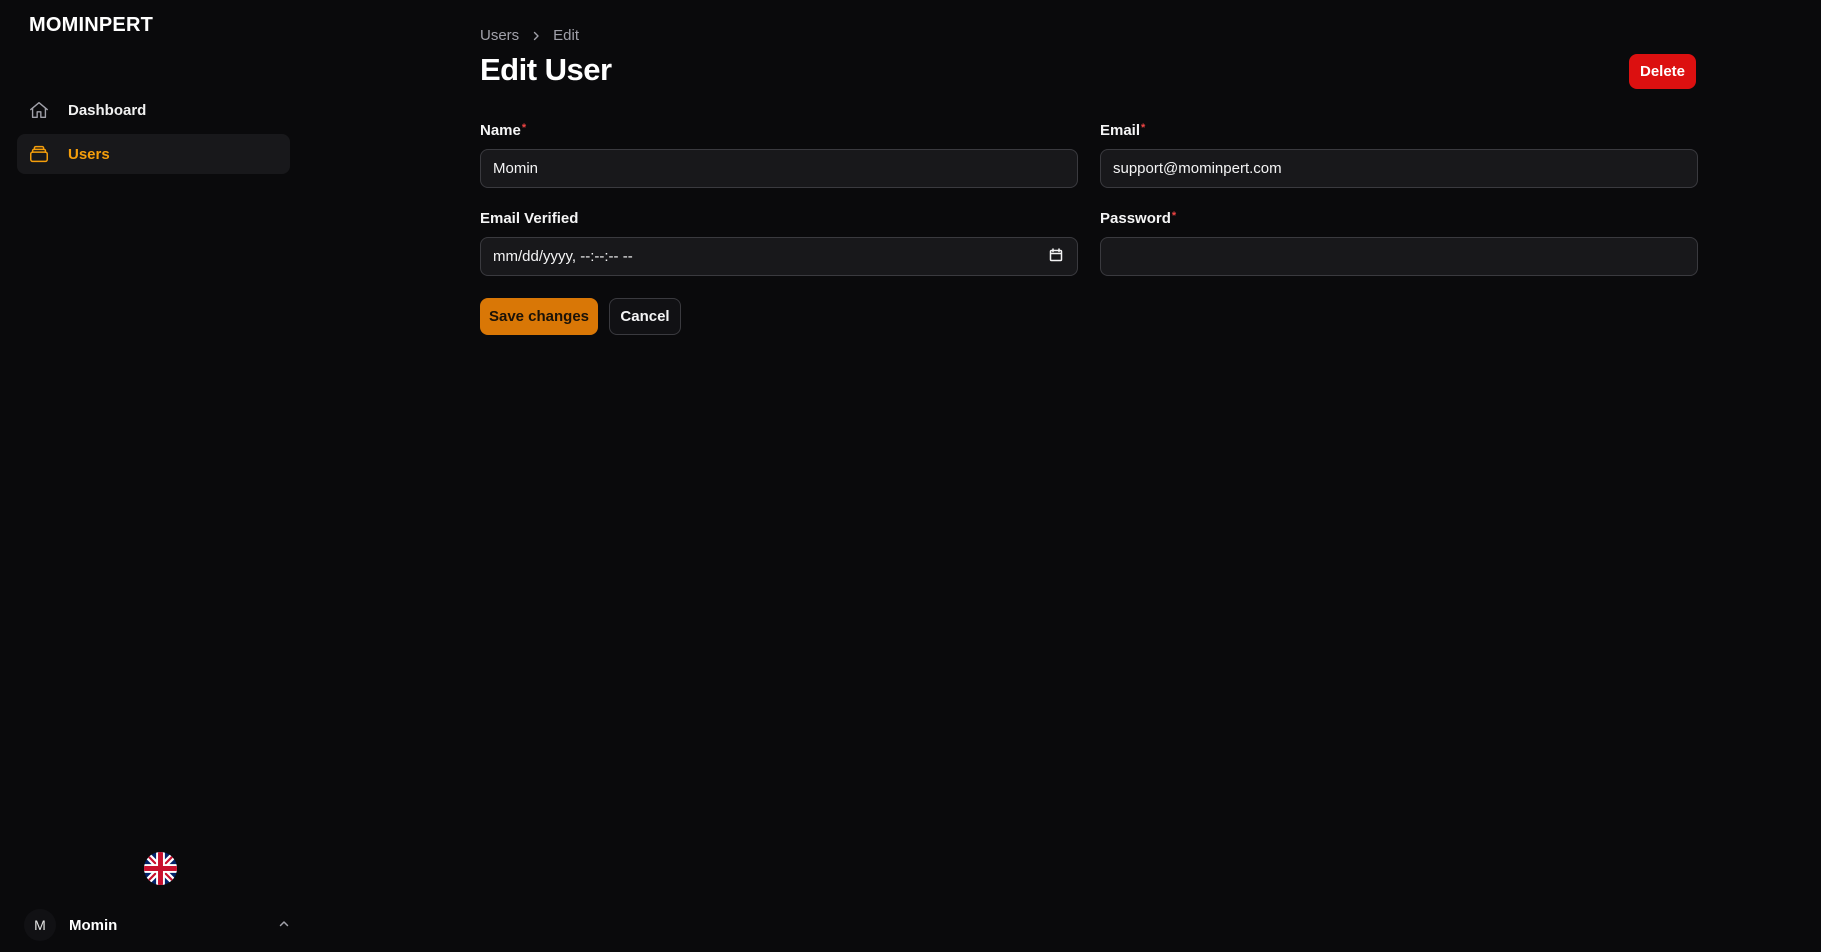 Image resolution: width=1821 pixels, height=952 pixels. What do you see at coordinates (153, 110) in the screenshot?
I see `sidebar-item-dashboard: Dashboard` at bounding box center [153, 110].